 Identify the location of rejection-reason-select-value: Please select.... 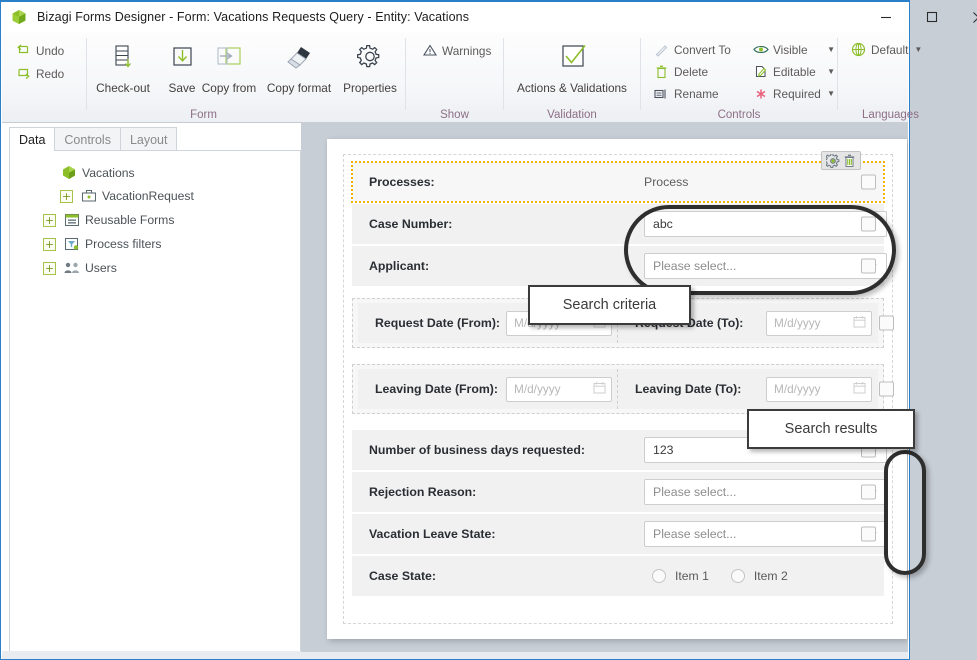
(695, 492).